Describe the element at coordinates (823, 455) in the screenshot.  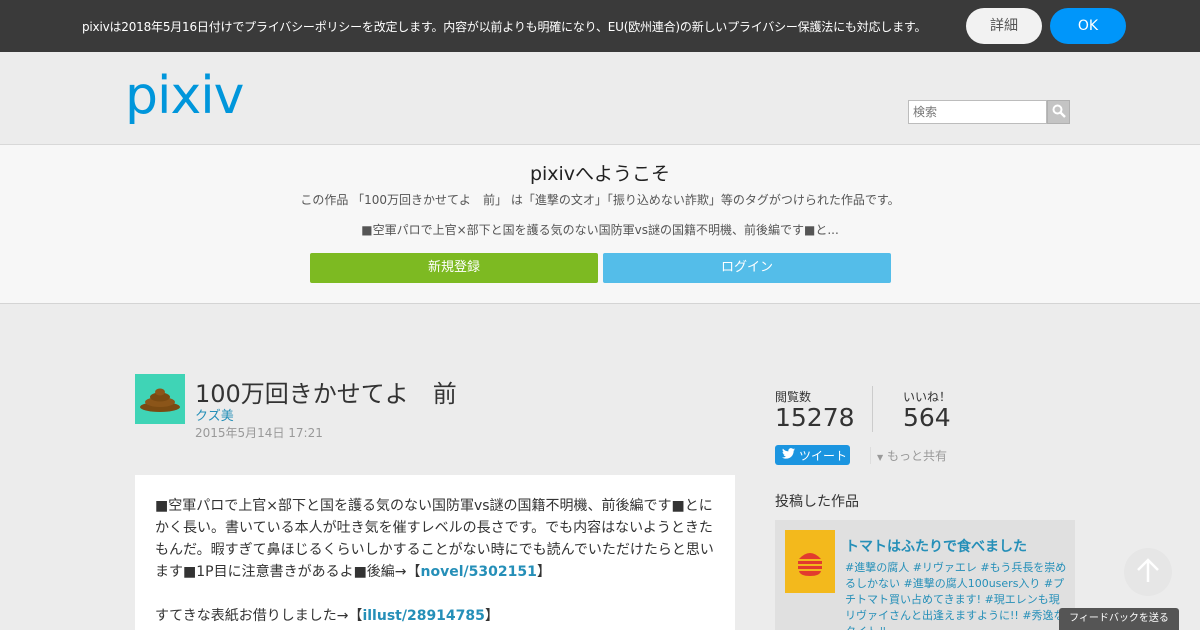
I see `tweet-label: ツイート` at that location.